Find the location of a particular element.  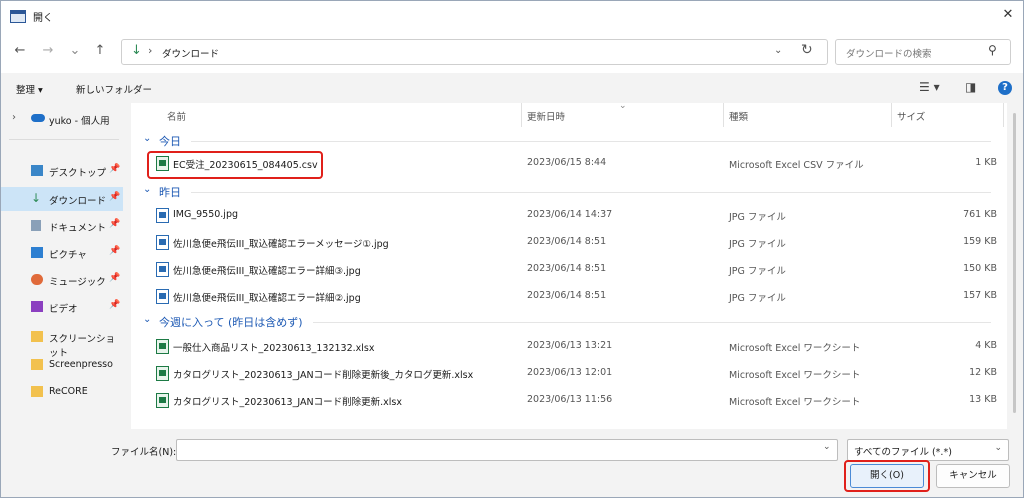

column-header-date: 更新日時 is located at coordinates (546, 116).